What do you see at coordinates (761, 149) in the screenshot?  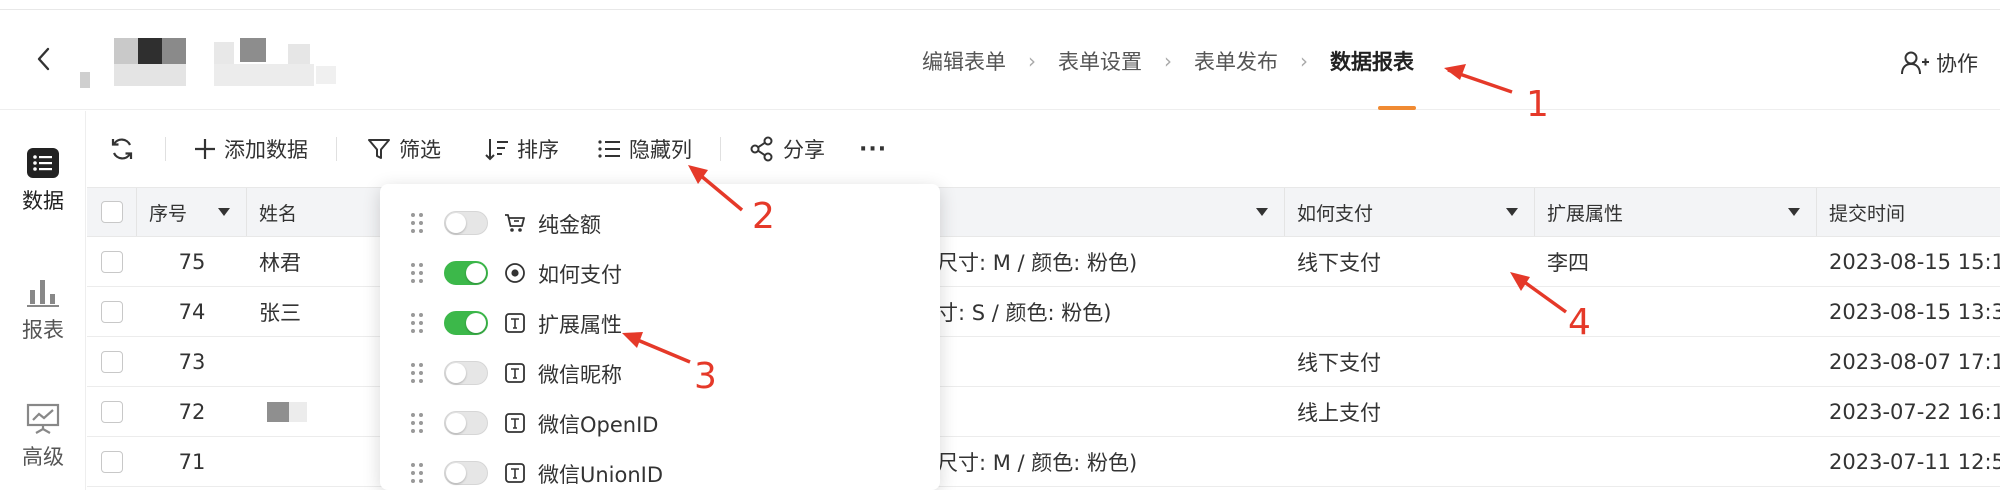 I see `share-icon` at bounding box center [761, 149].